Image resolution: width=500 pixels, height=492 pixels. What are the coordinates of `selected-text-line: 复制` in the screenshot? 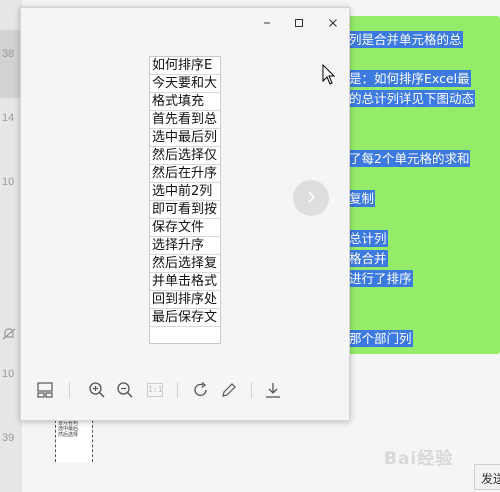 It's located at (362, 198).